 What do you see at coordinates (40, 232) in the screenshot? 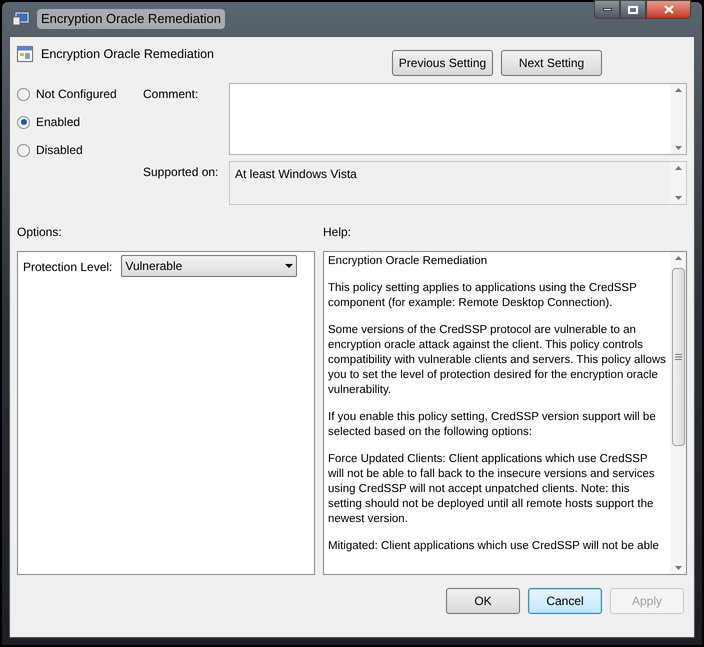
I see `section-label: Options:` at bounding box center [40, 232].